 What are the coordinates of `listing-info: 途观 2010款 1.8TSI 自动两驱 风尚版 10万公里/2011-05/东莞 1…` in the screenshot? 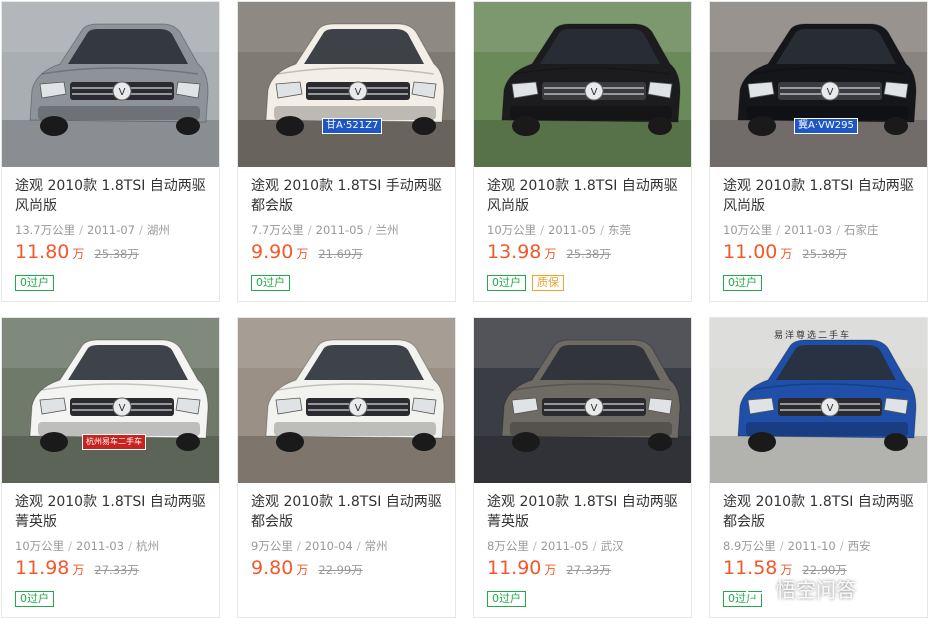 It's located at (585, 233).